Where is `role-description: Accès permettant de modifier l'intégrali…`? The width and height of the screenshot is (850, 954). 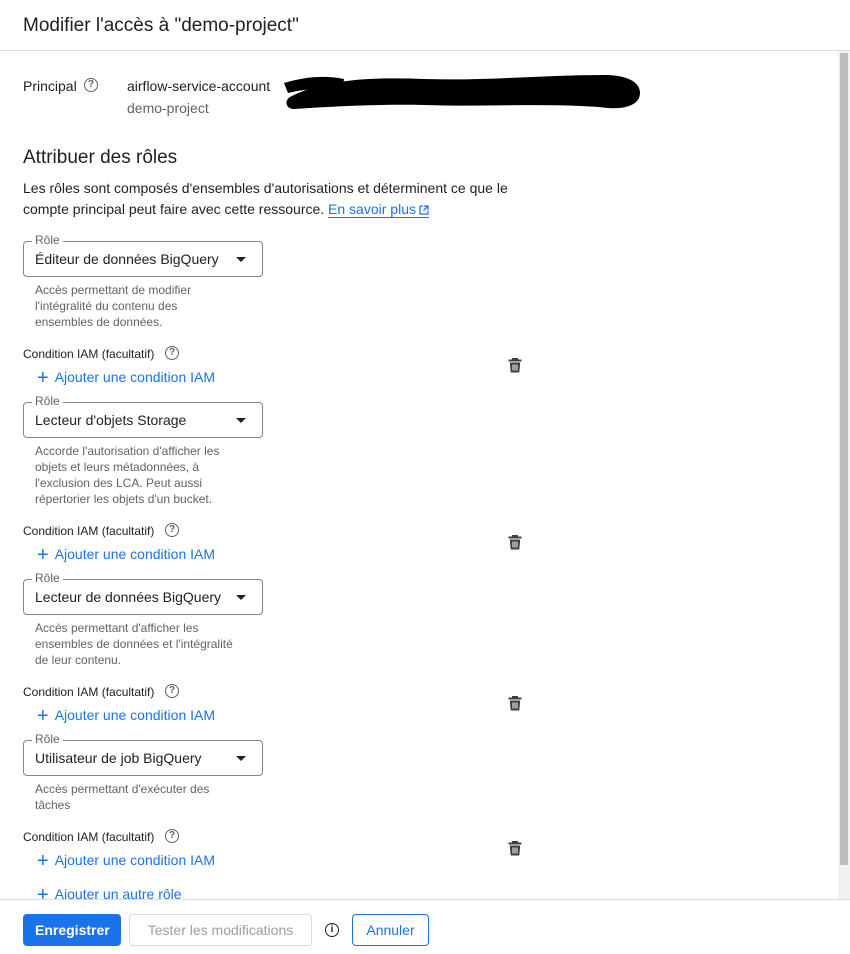
role-description: Accès permettant de modifier l'intégrali… is located at coordinates (113, 306).